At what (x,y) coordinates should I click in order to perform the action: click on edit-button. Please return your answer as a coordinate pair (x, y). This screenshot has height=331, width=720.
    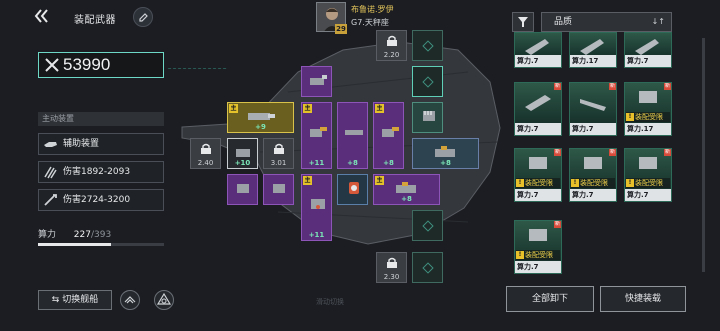
    Looking at the image, I should click on (143, 17).